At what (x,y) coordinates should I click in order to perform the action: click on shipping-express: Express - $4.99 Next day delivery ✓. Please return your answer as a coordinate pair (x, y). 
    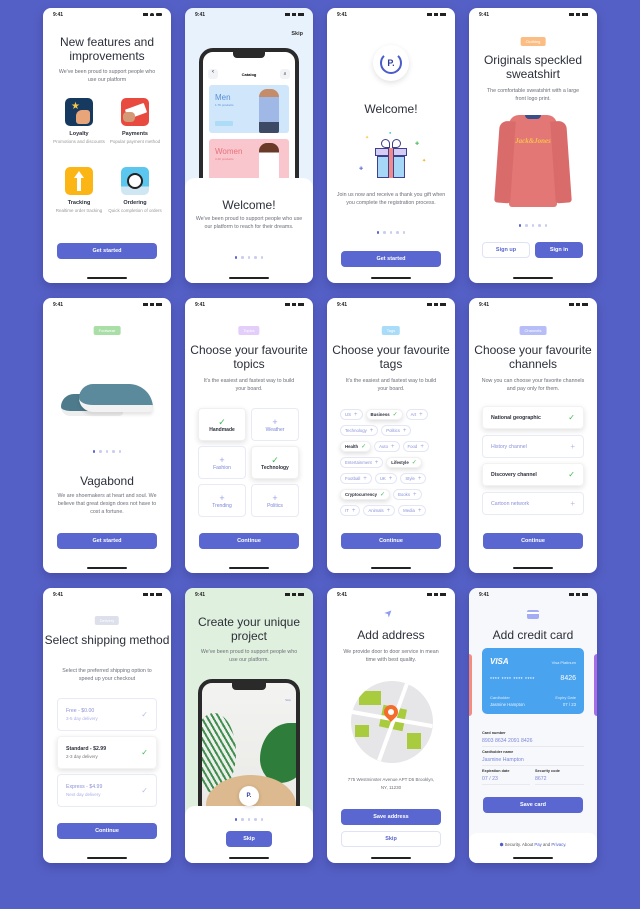
    Looking at the image, I should click on (107, 790).